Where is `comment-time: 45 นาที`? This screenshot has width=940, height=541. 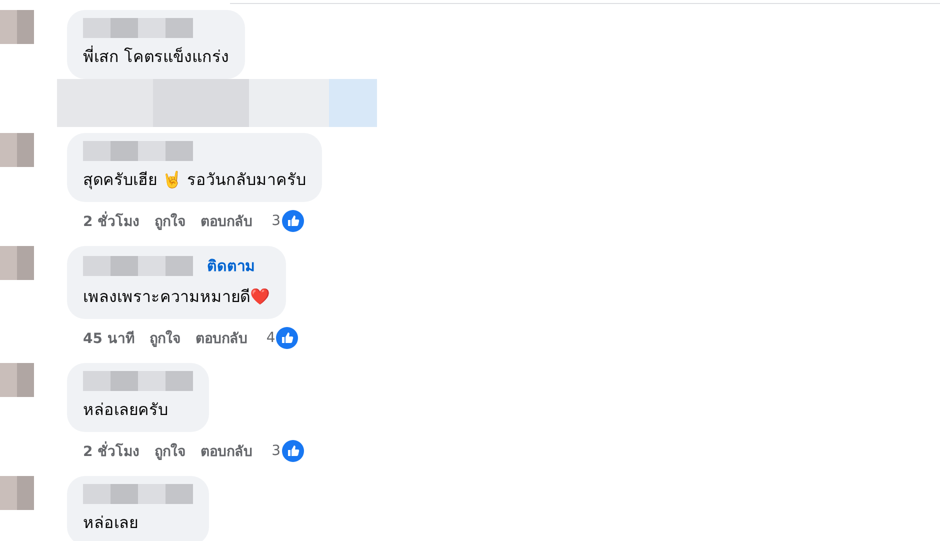 comment-time: 45 นาที is located at coordinates (108, 338).